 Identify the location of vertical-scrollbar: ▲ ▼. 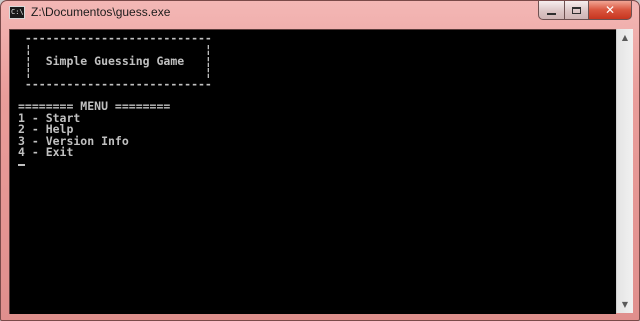
(624, 171).